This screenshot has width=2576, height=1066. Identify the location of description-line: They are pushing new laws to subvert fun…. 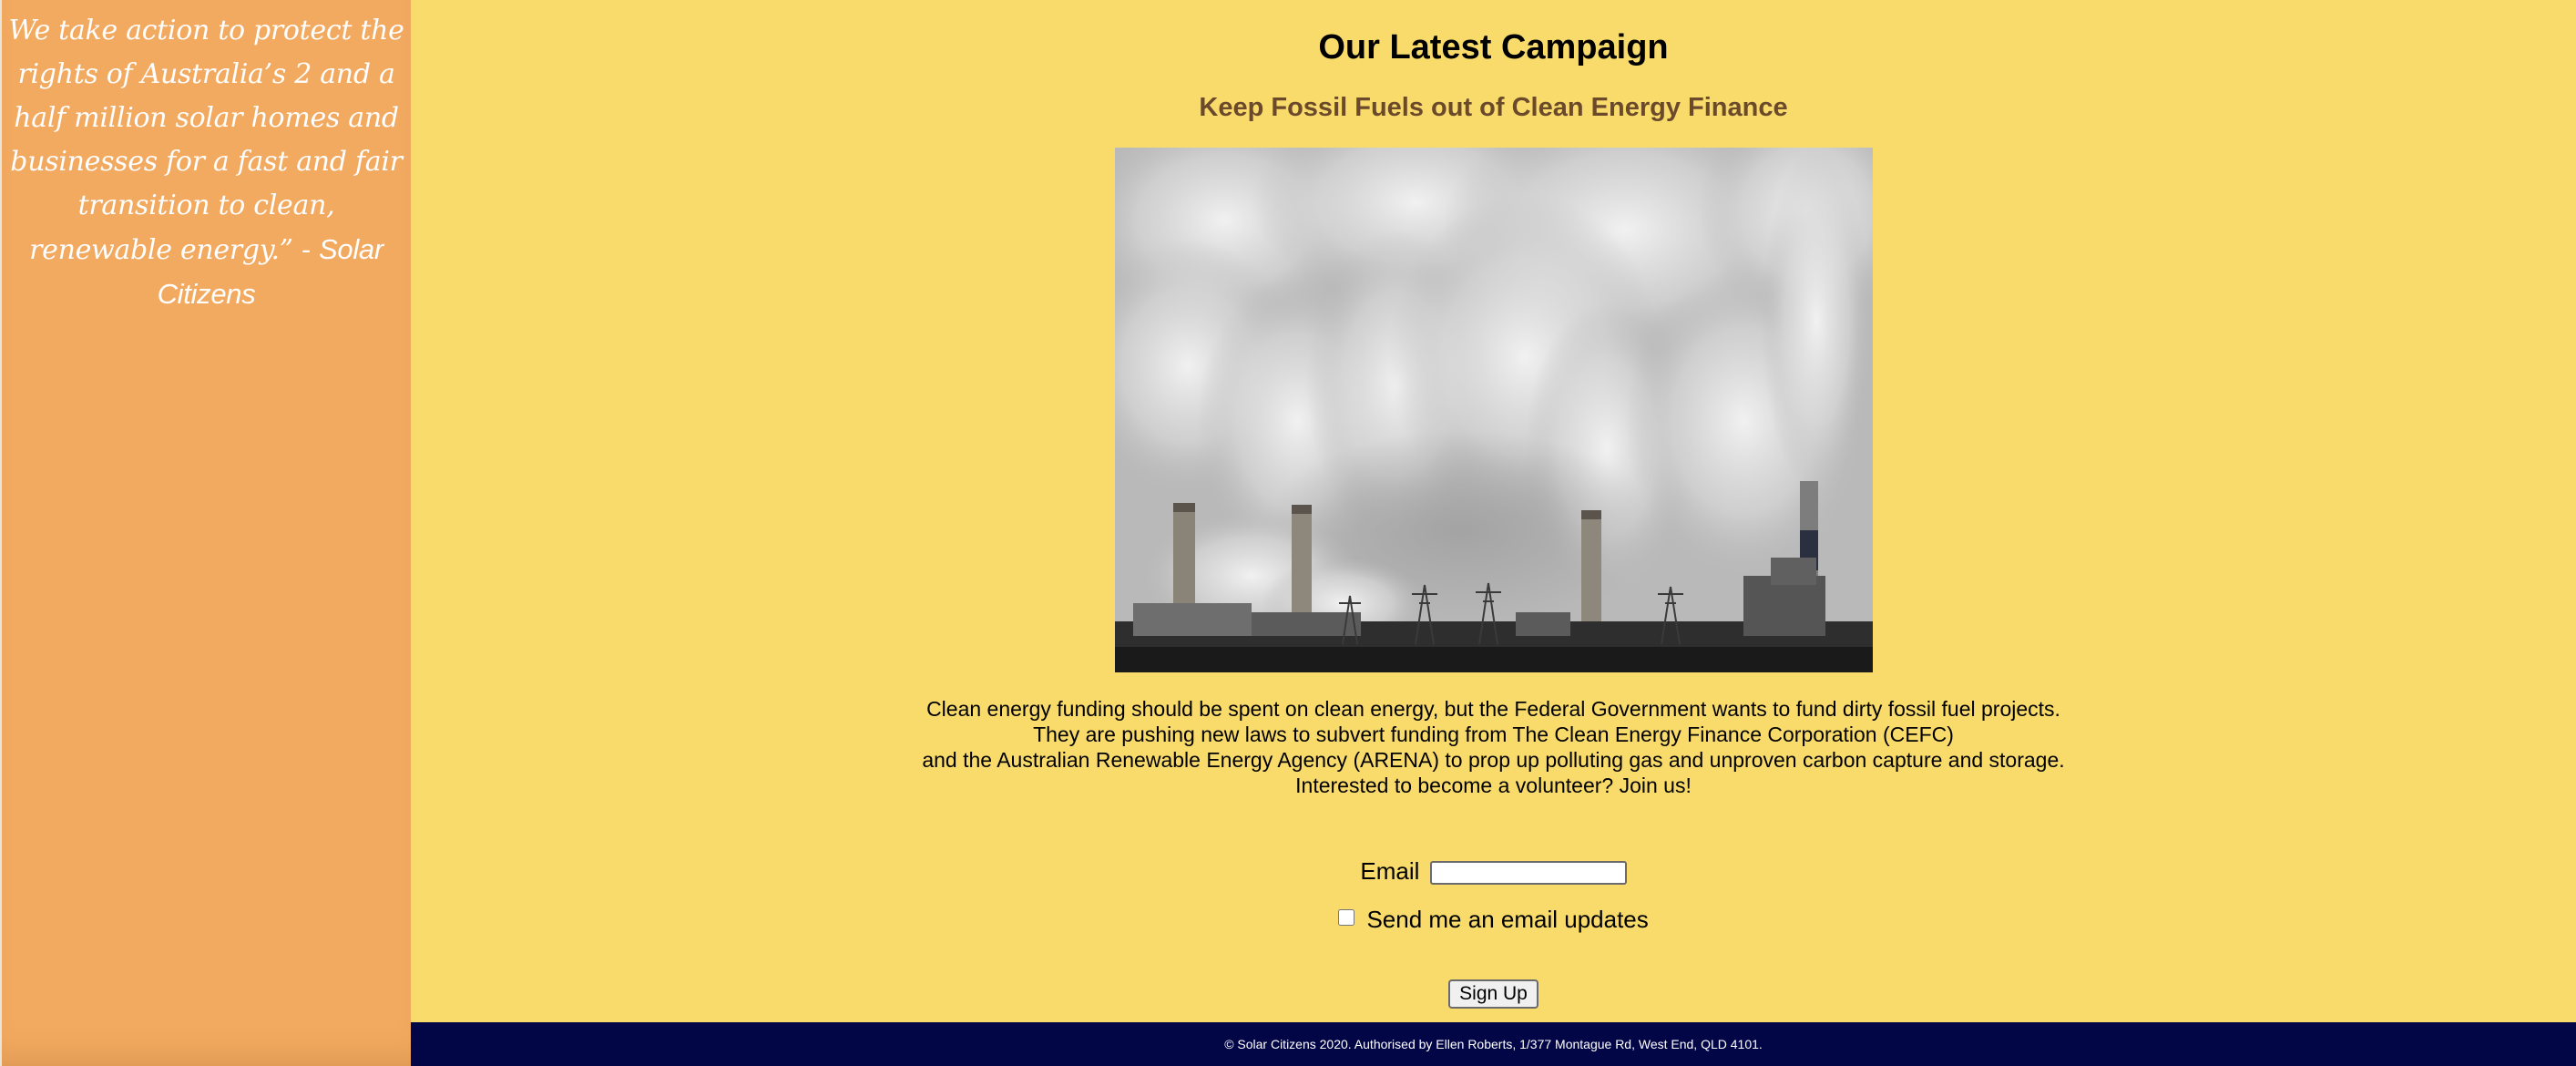
(1493, 735).